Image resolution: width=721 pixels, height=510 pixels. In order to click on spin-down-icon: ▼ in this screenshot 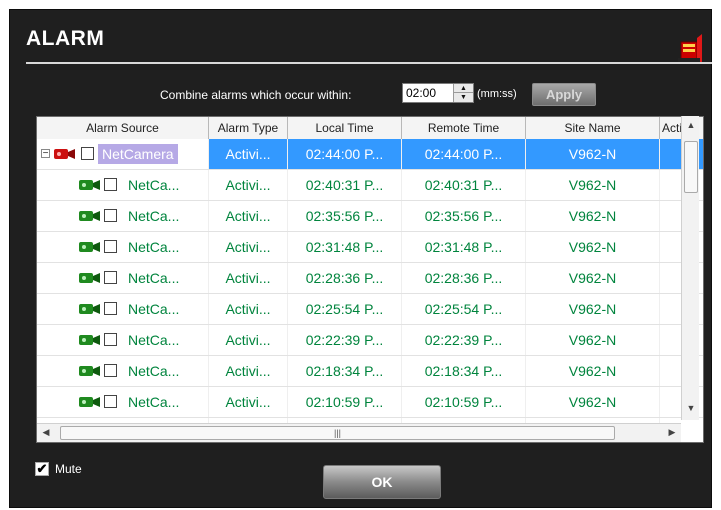, I will do `click(463, 97)`.